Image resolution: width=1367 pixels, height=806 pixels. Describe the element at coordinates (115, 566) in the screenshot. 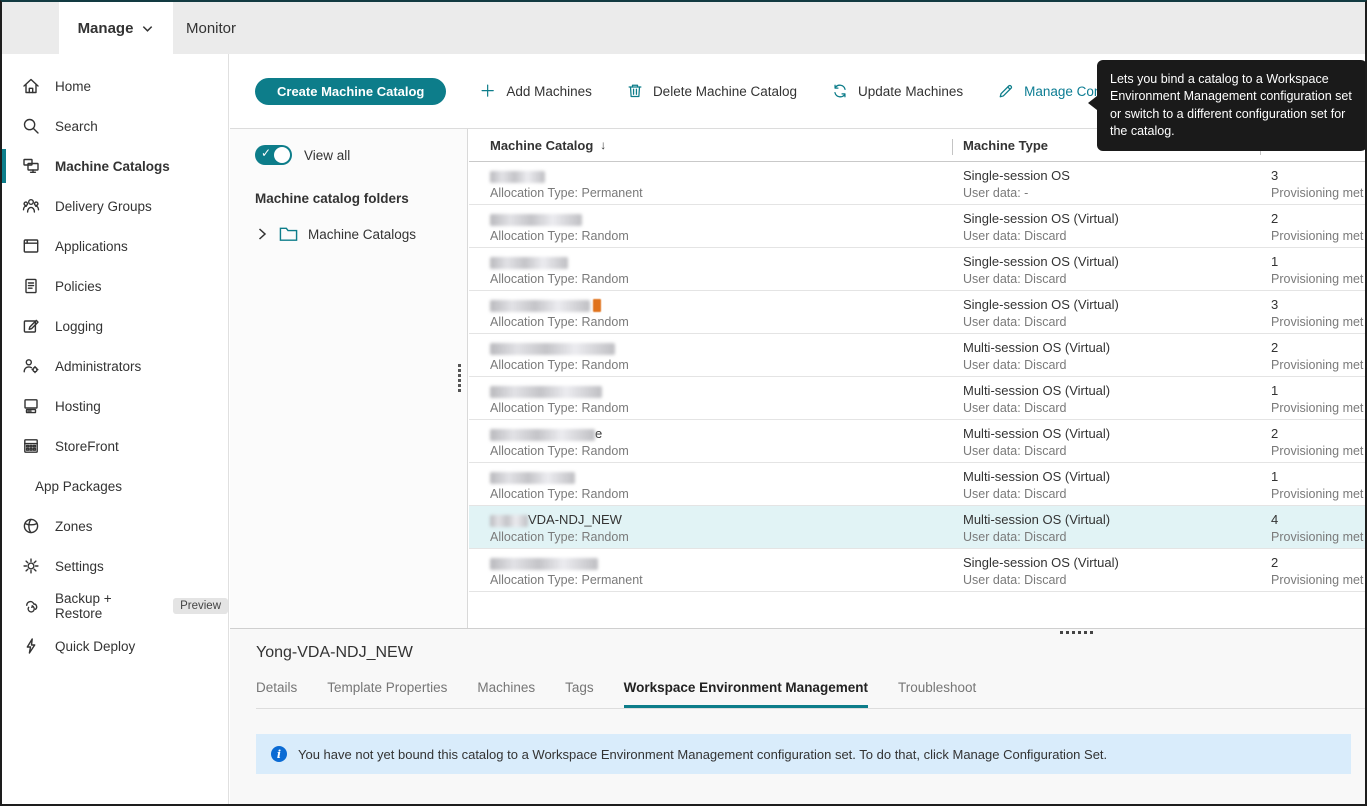

I see `sidebar-item-settings: Settings` at that location.